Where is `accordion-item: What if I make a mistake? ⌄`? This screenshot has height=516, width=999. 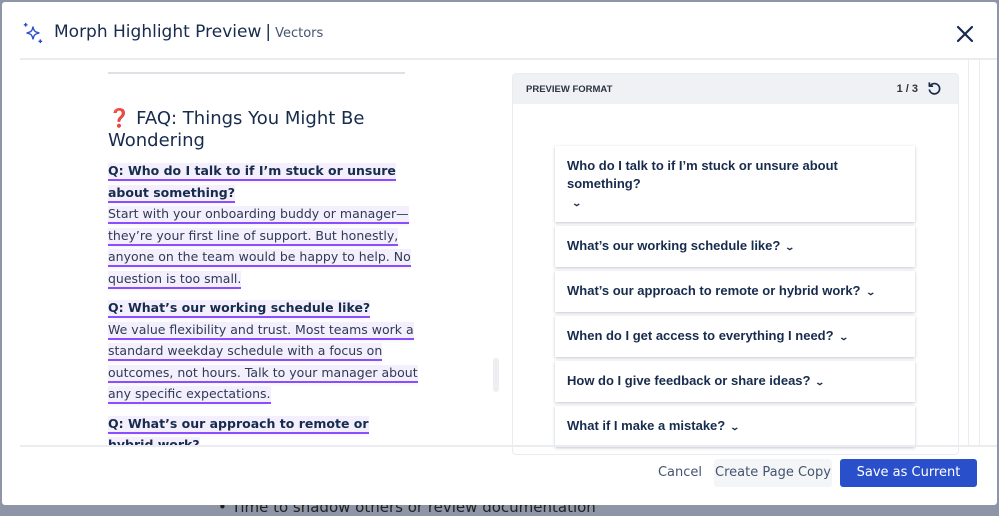 accordion-item: What if I make a mistake? ⌄ is located at coordinates (735, 426).